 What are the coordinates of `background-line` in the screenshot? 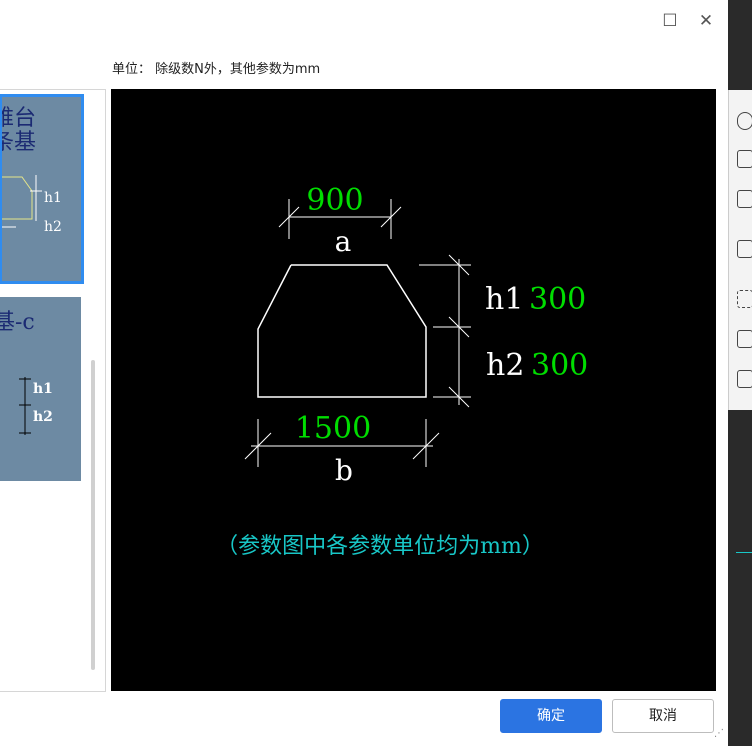 It's located at (744, 552).